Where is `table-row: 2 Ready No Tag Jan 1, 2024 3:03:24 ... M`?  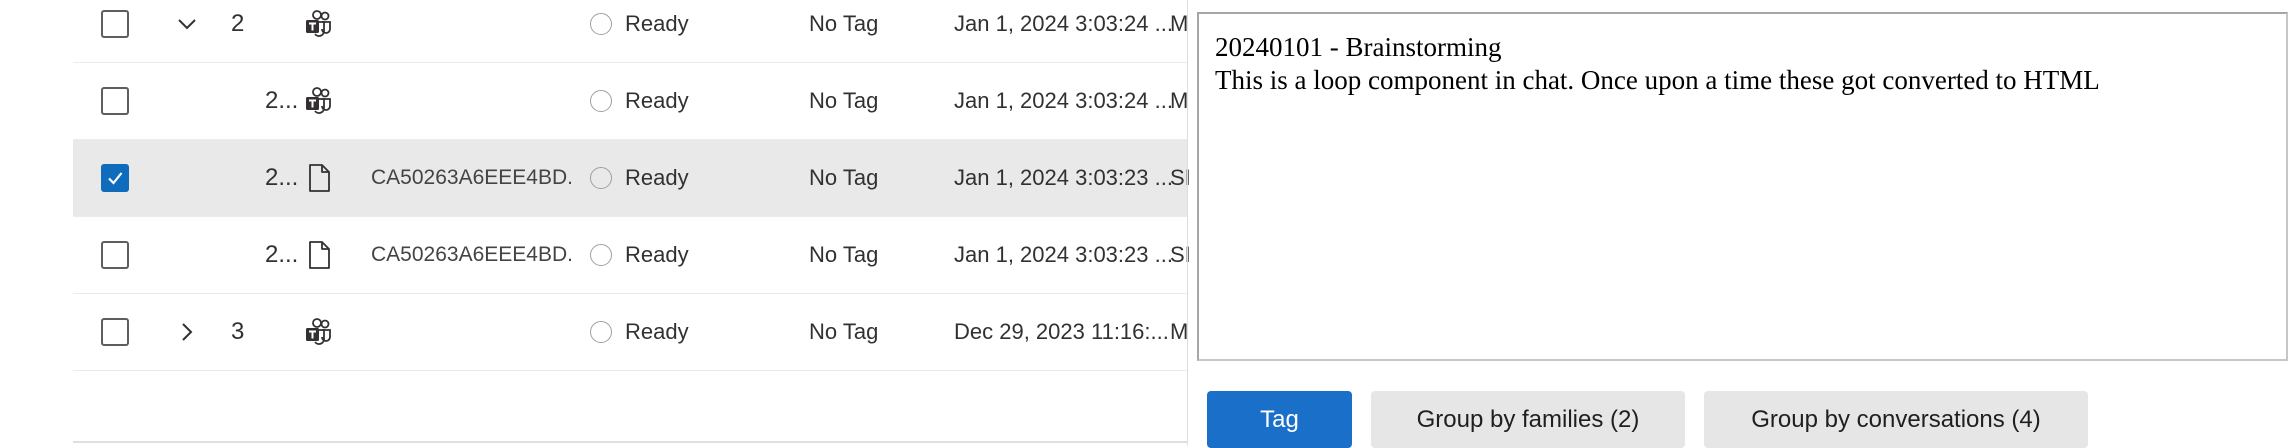 table-row: 2 Ready No Tag Jan 1, 2024 3:03:24 ... M is located at coordinates (630, 31).